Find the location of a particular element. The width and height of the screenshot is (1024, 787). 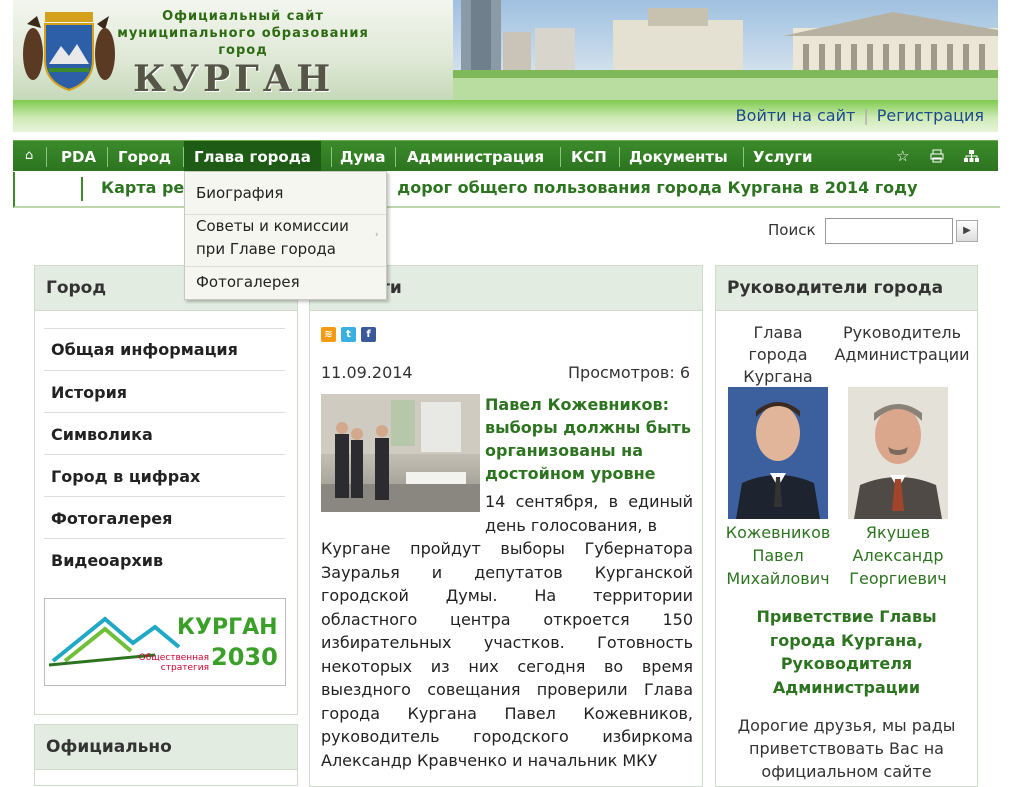

menu-item-symbols: Символика is located at coordinates (102, 434).